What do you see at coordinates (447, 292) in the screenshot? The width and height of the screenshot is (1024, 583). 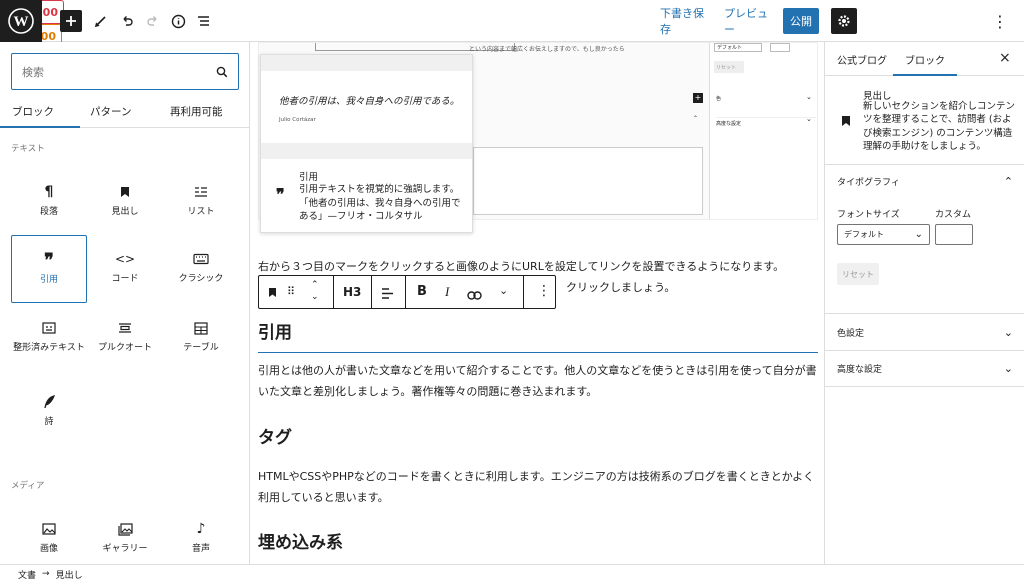 I see `italic-button: I` at bounding box center [447, 292].